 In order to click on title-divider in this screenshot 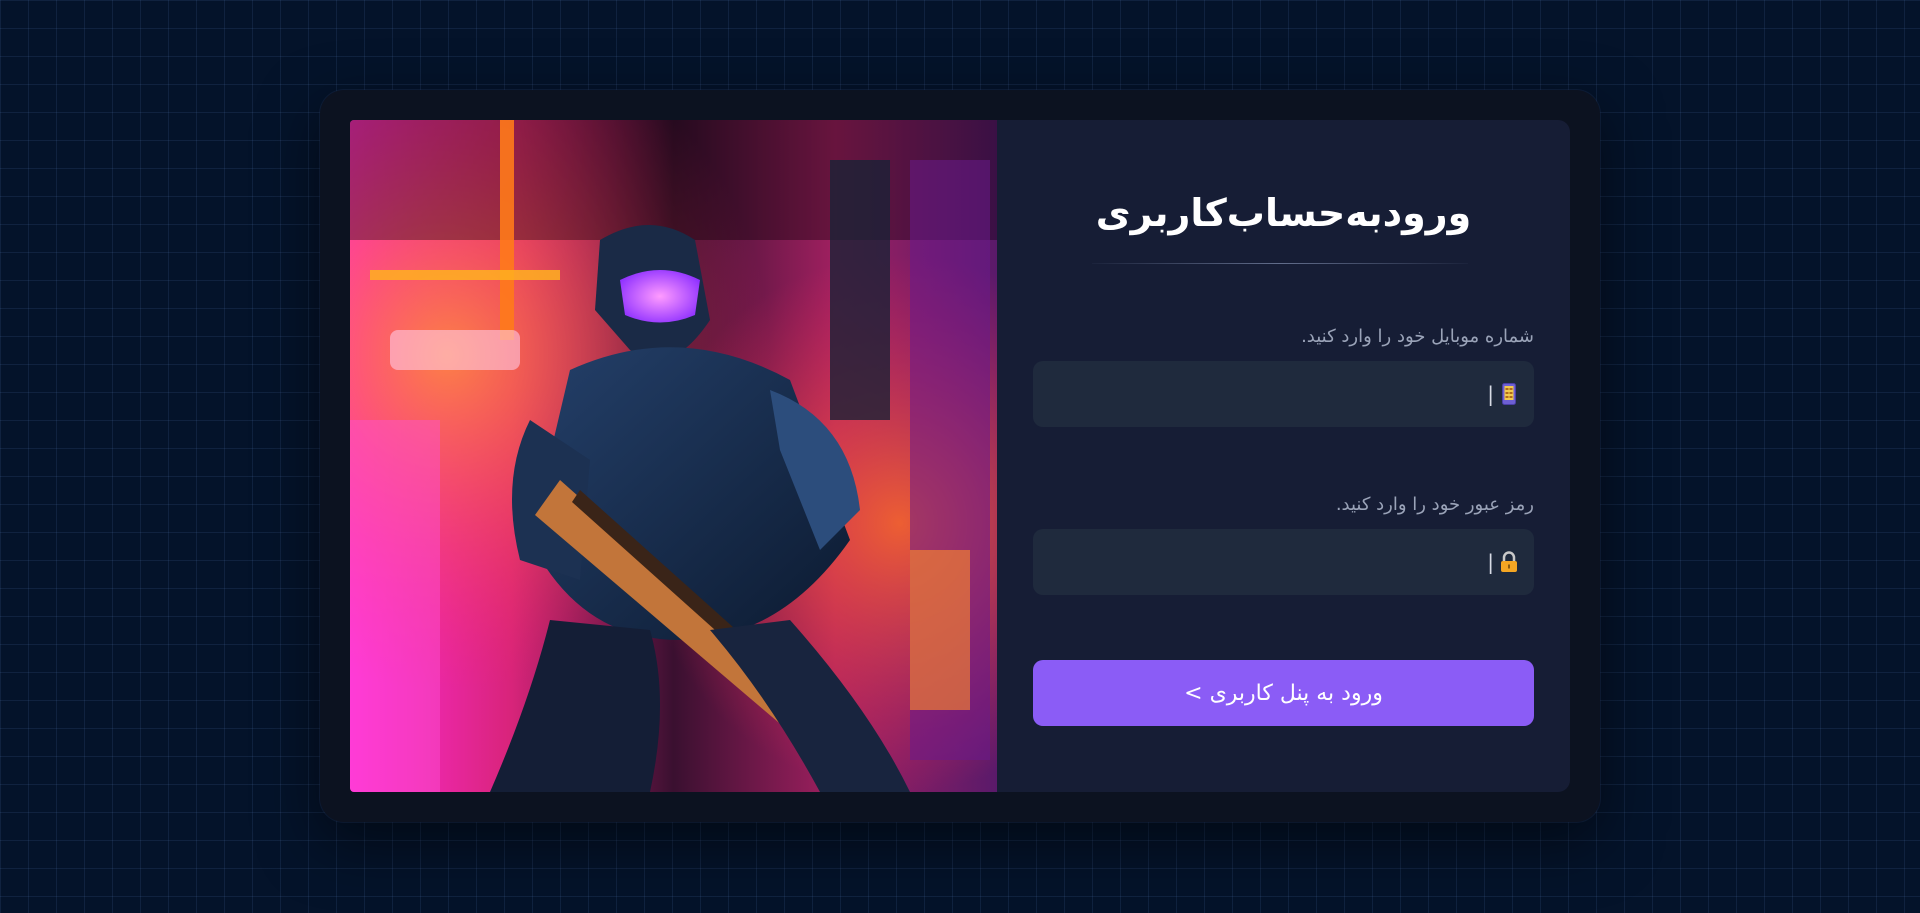, I will do `click(1280, 263)`.